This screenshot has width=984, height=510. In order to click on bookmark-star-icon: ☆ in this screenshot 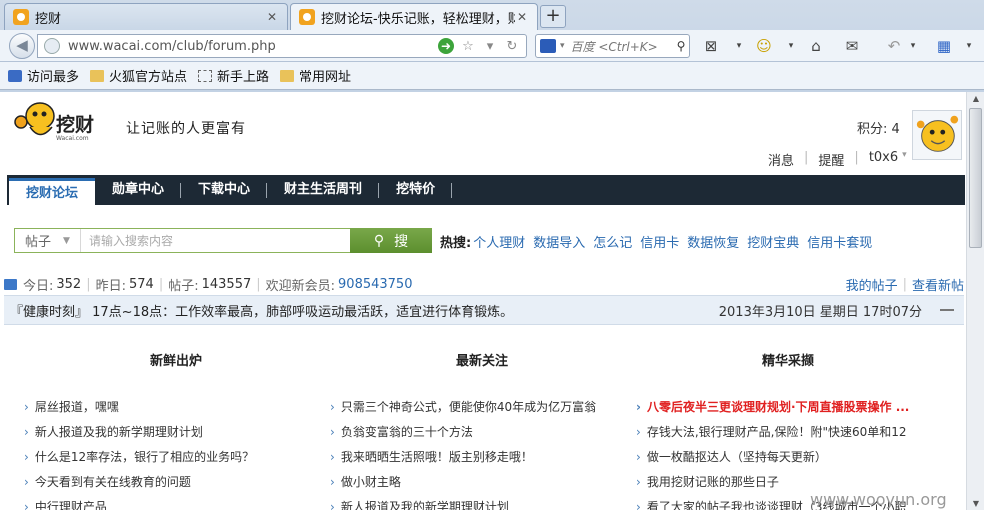, I will do `click(468, 46)`.